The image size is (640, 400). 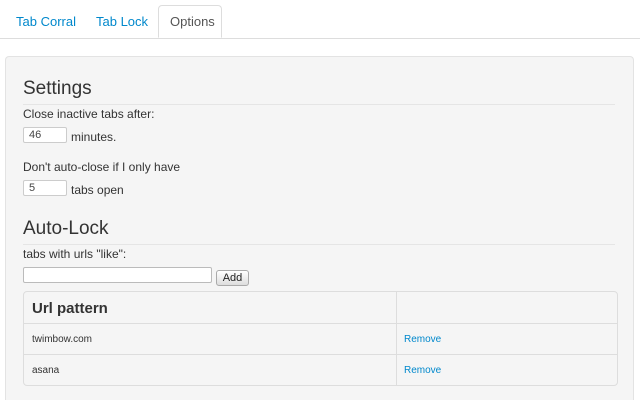 I want to click on table-row: twimbow.com Remove, so click(x=320, y=339).